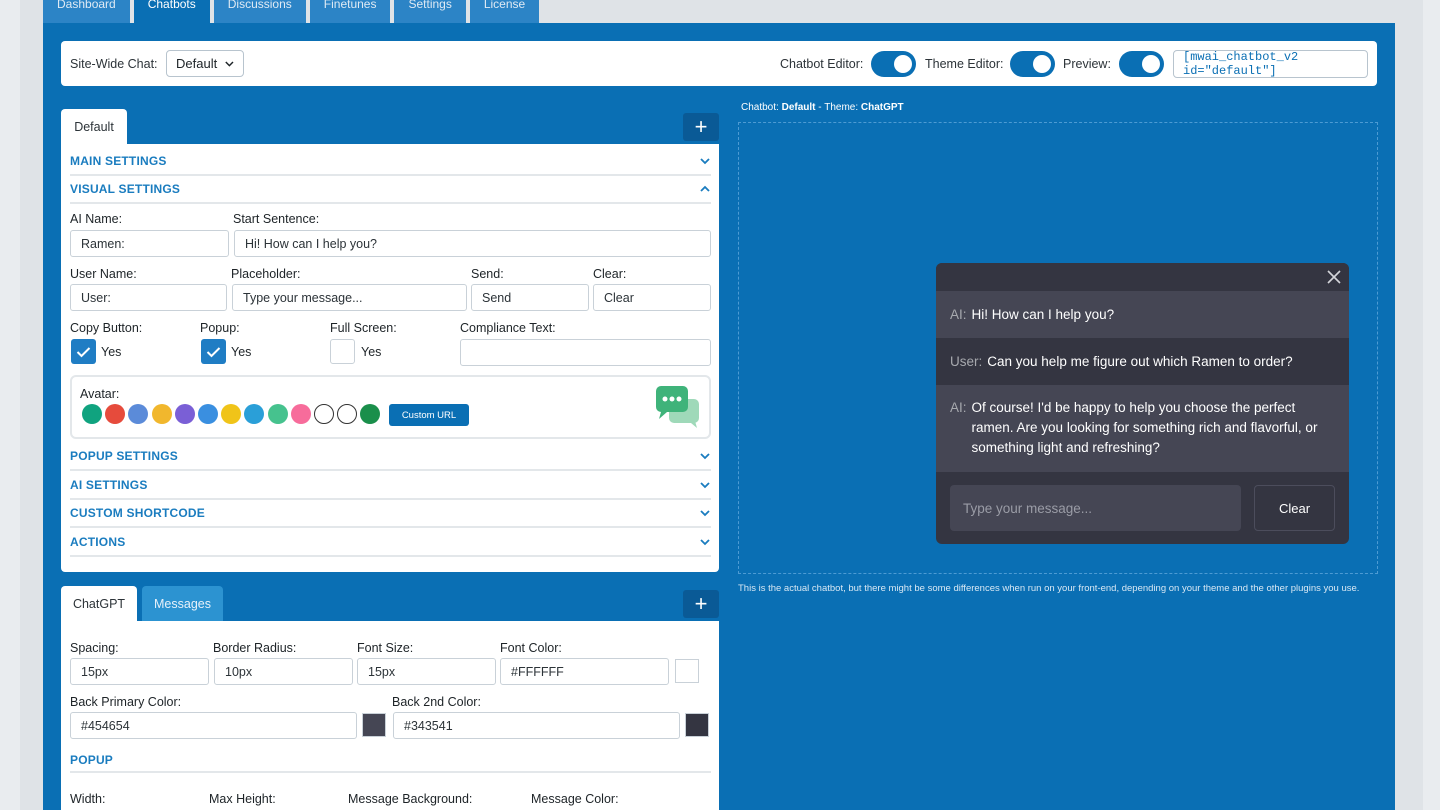  What do you see at coordinates (798, 107) in the screenshot?
I see `preview-bot-name: Default` at bounding box center [798, 107].